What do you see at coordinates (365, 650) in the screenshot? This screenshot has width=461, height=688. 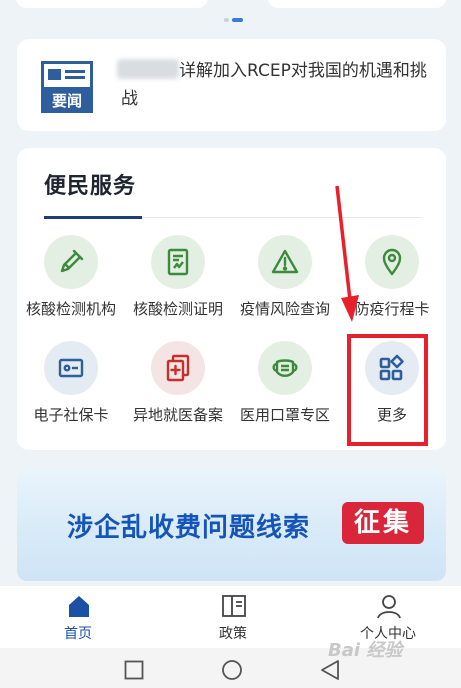 I see `watermark: Bai 经验` at bounding box center [365, 650].